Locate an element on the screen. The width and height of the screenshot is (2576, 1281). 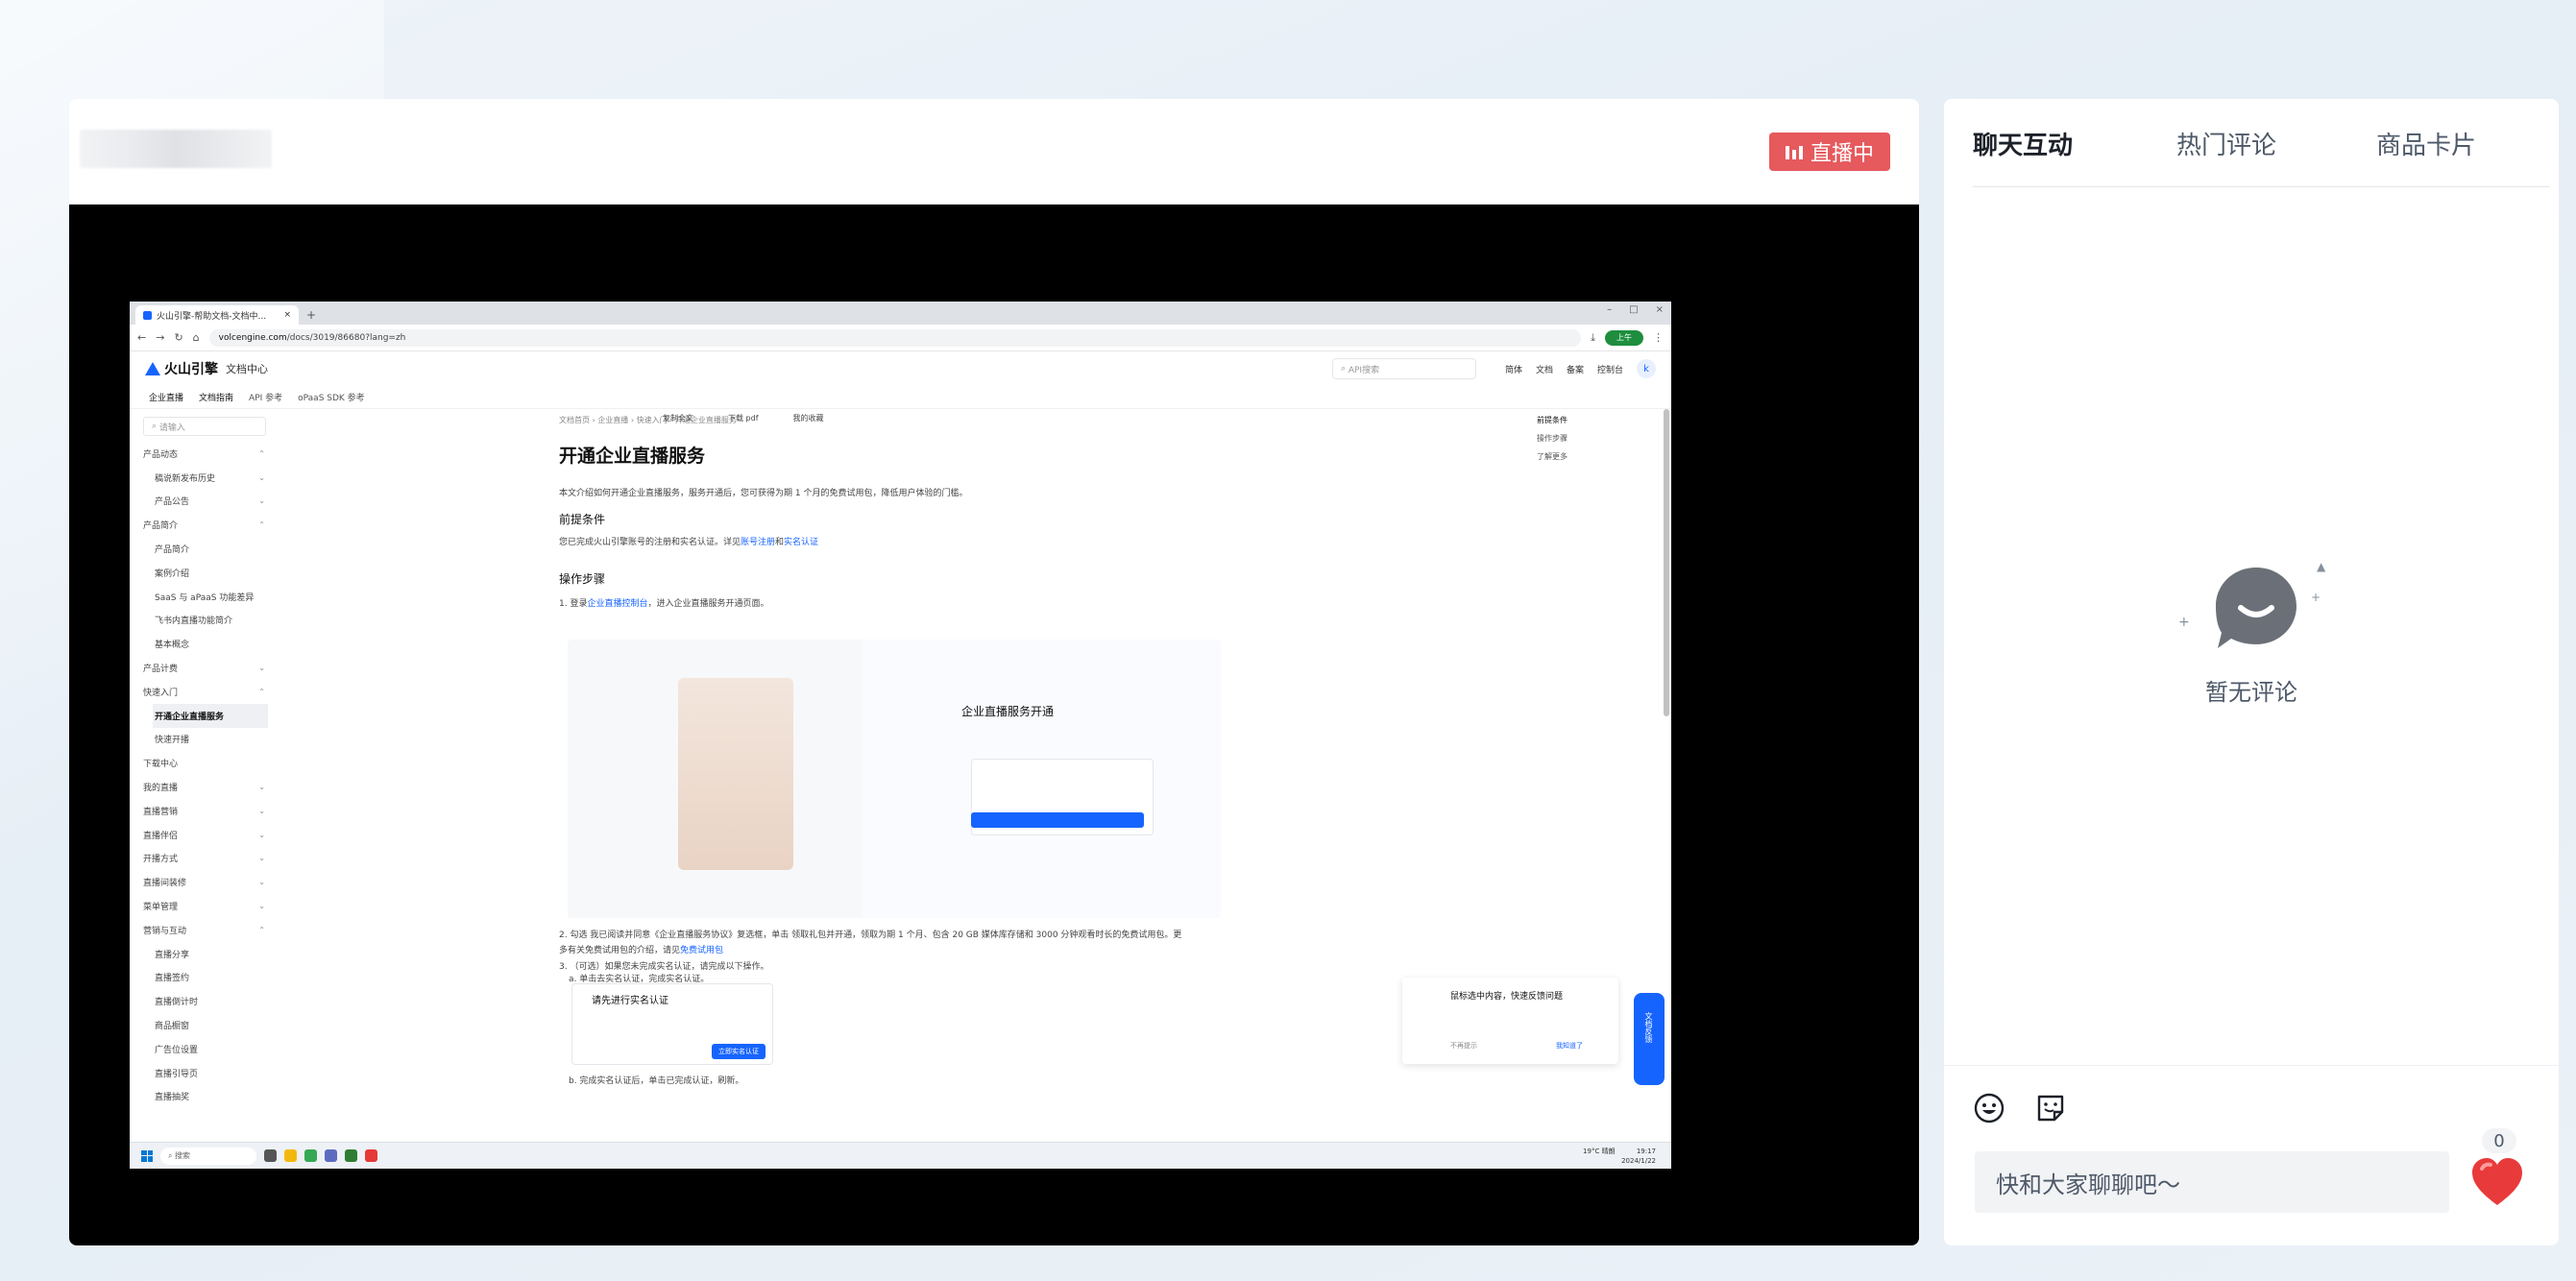
chat-input: 快和大家聊聊吧～ is located at coordinates (2212, 1182).